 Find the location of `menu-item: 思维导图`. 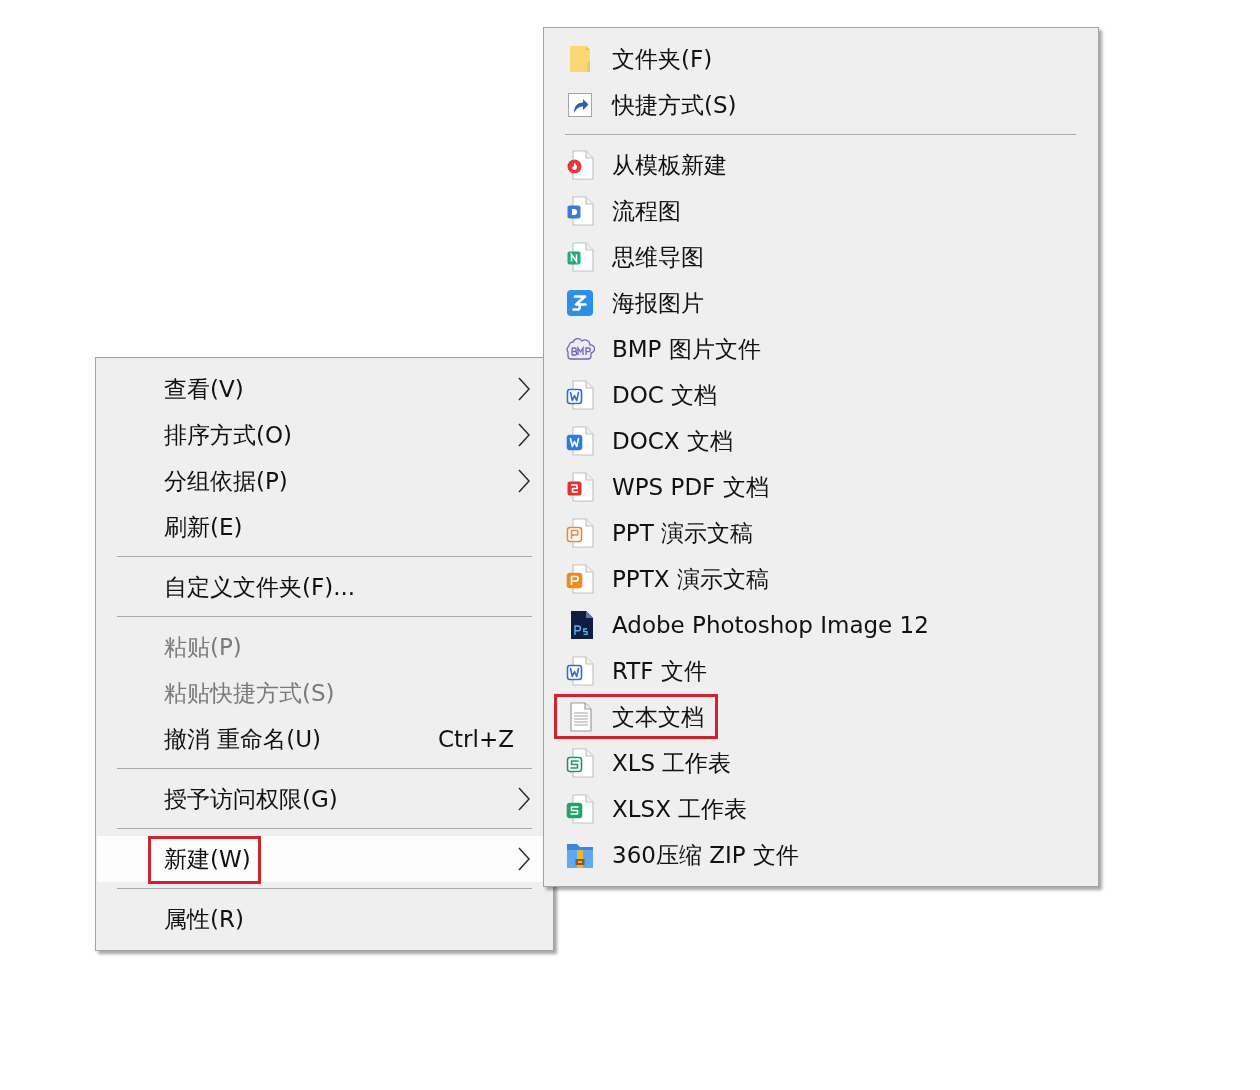

menu-item: 思维导图 is located at coordinates (821, 257).